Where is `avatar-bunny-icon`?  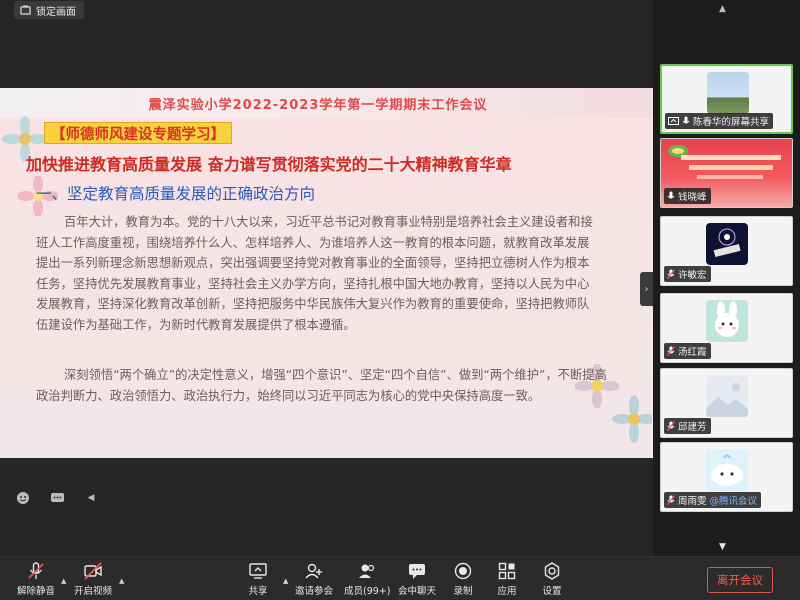
avatar-bunny-icon is located at coordinates (727, 319).